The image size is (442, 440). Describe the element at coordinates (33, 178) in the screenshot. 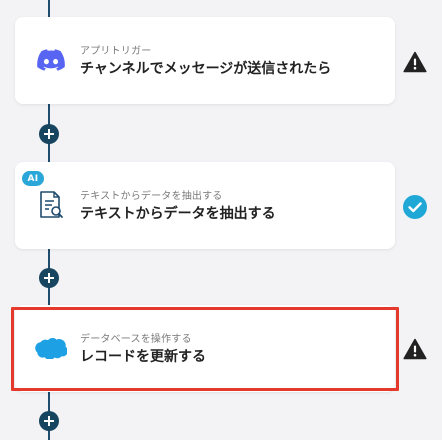

I see `ai-badge: AI` at that location.